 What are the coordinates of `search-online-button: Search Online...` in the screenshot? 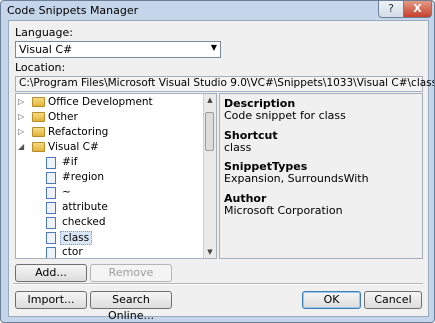 It's located at (131, 306).